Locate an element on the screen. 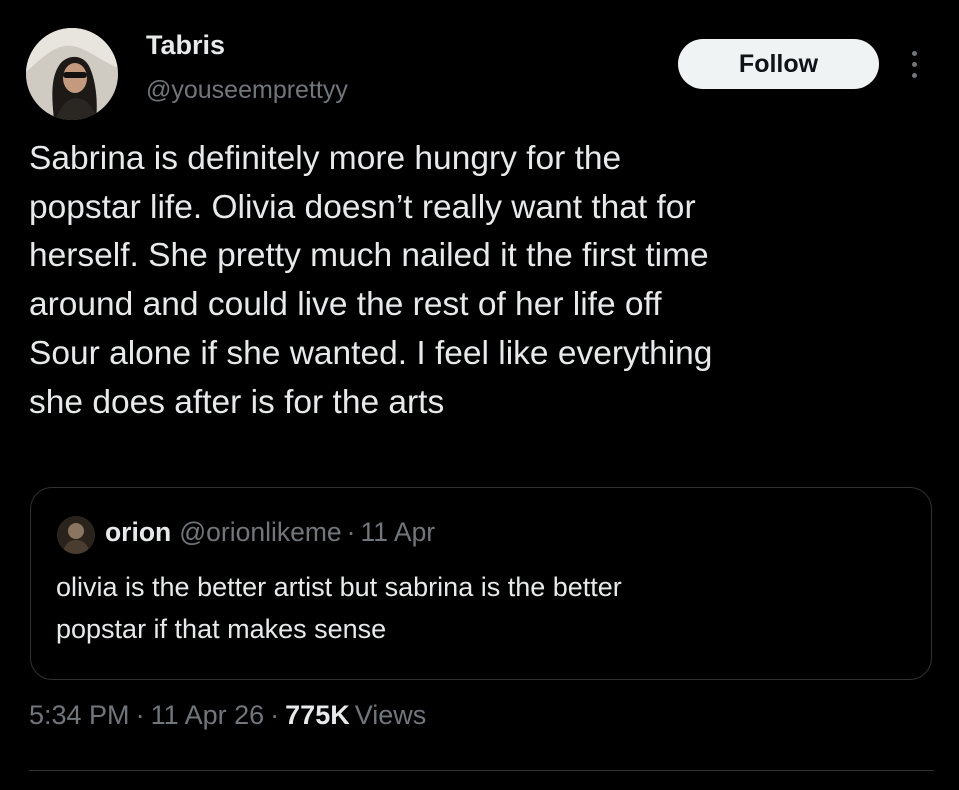 The height and width of the screenshot is (790, 959). quoted-author-name: orion is located at coordinates (138, 532).